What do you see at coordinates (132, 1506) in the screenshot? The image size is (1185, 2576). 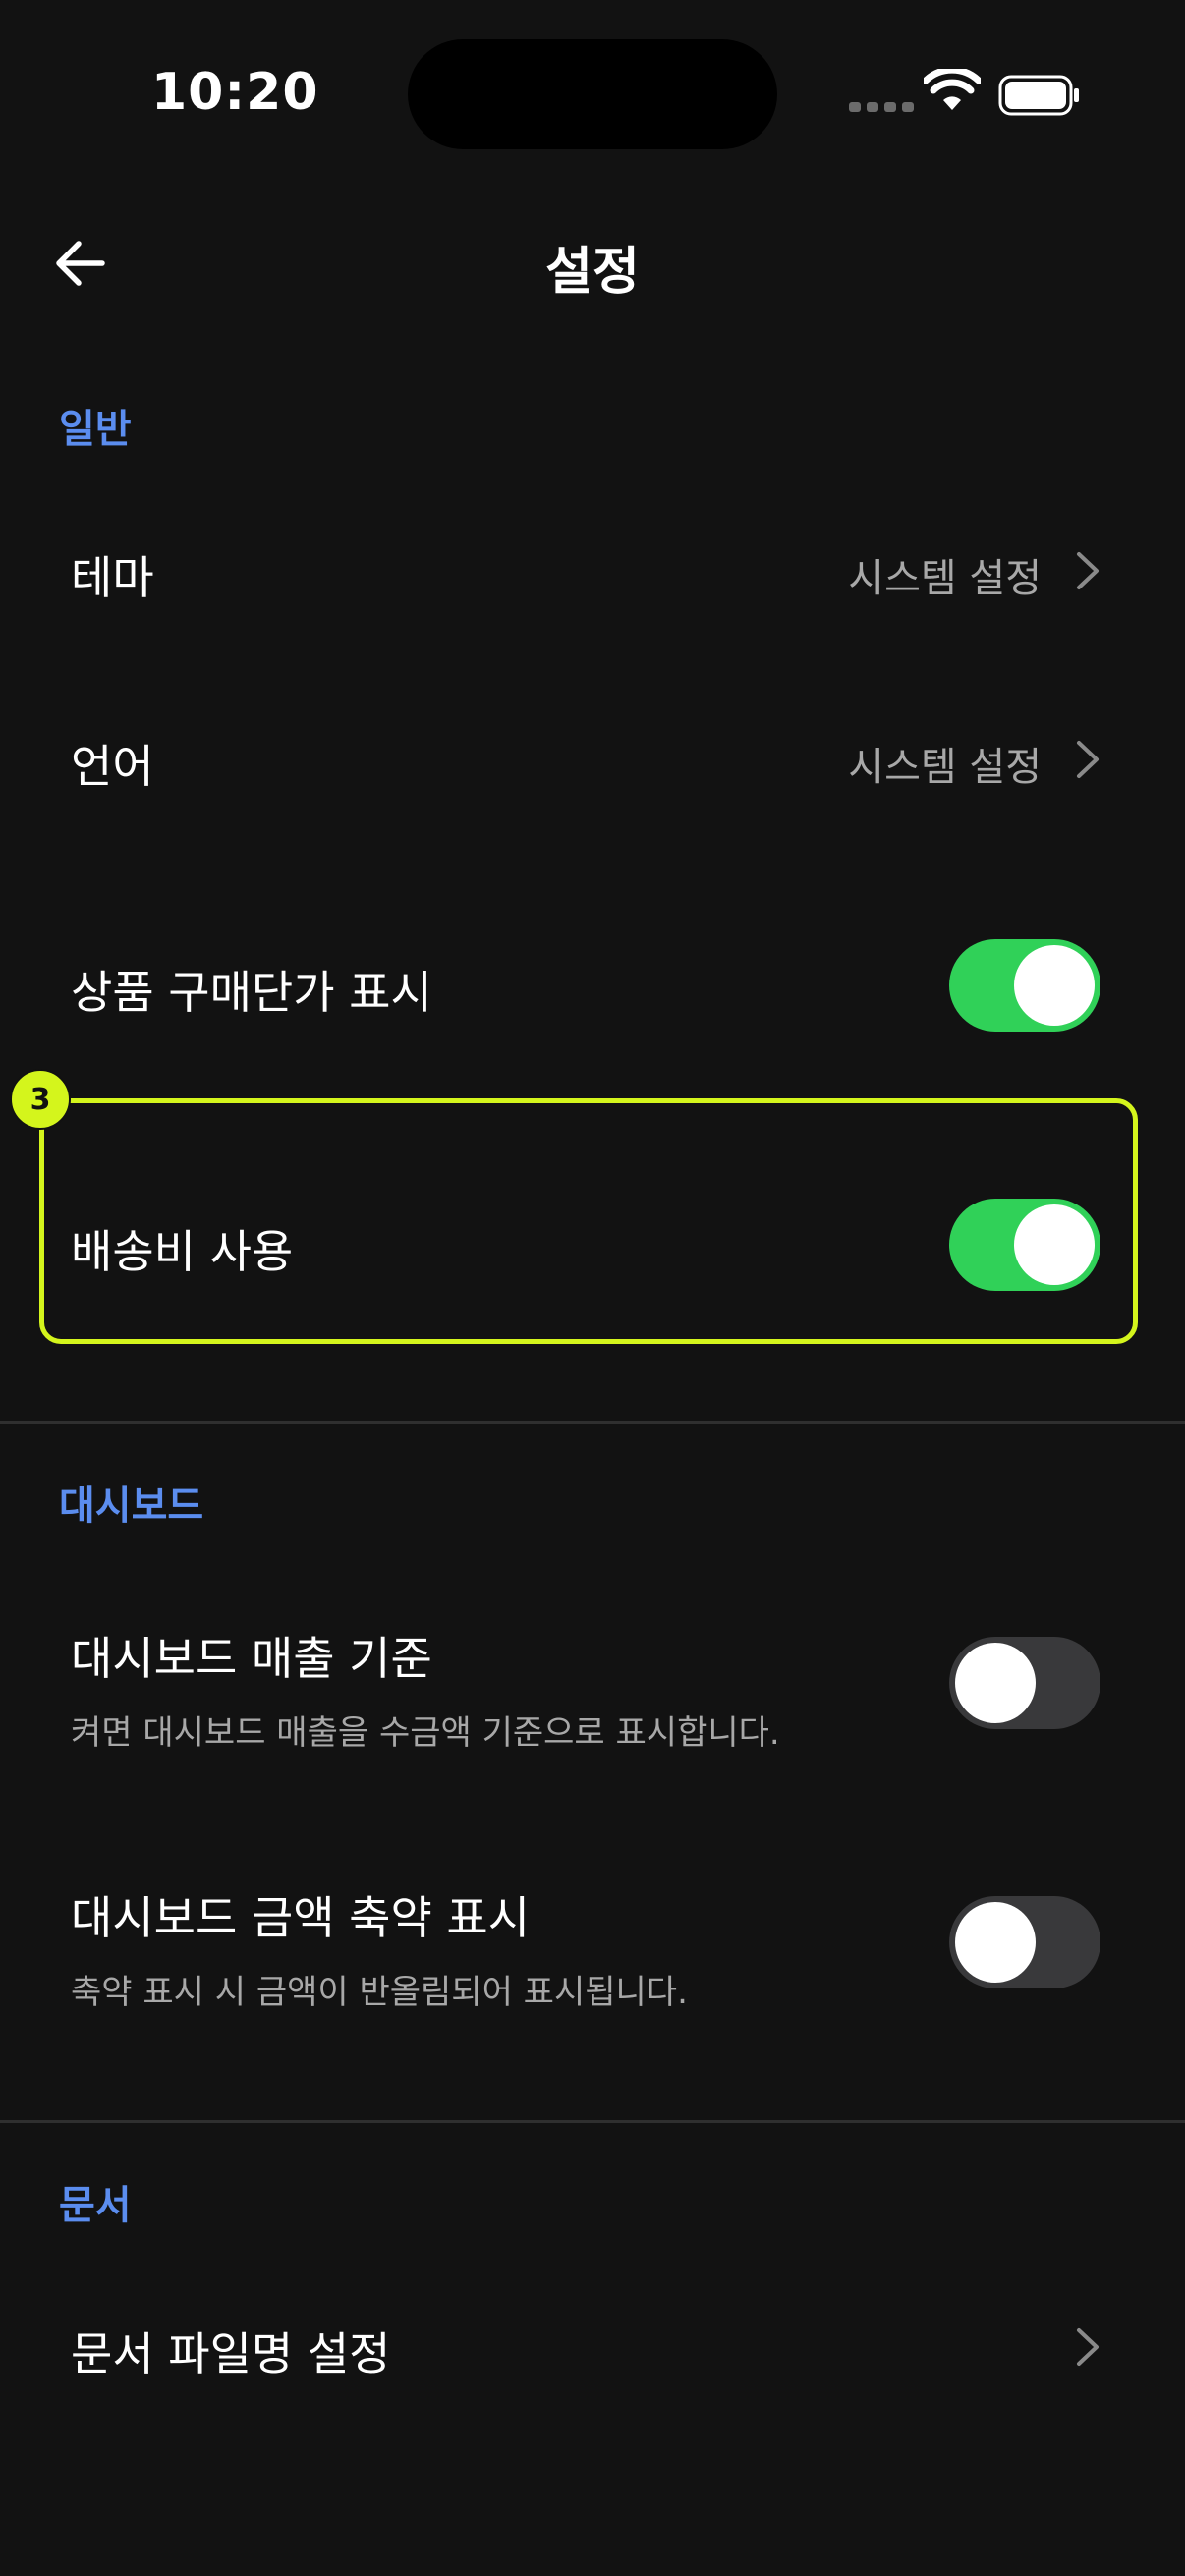 I see `section-title-dashboard: 대시보드` at bounding box center [132, 1506].